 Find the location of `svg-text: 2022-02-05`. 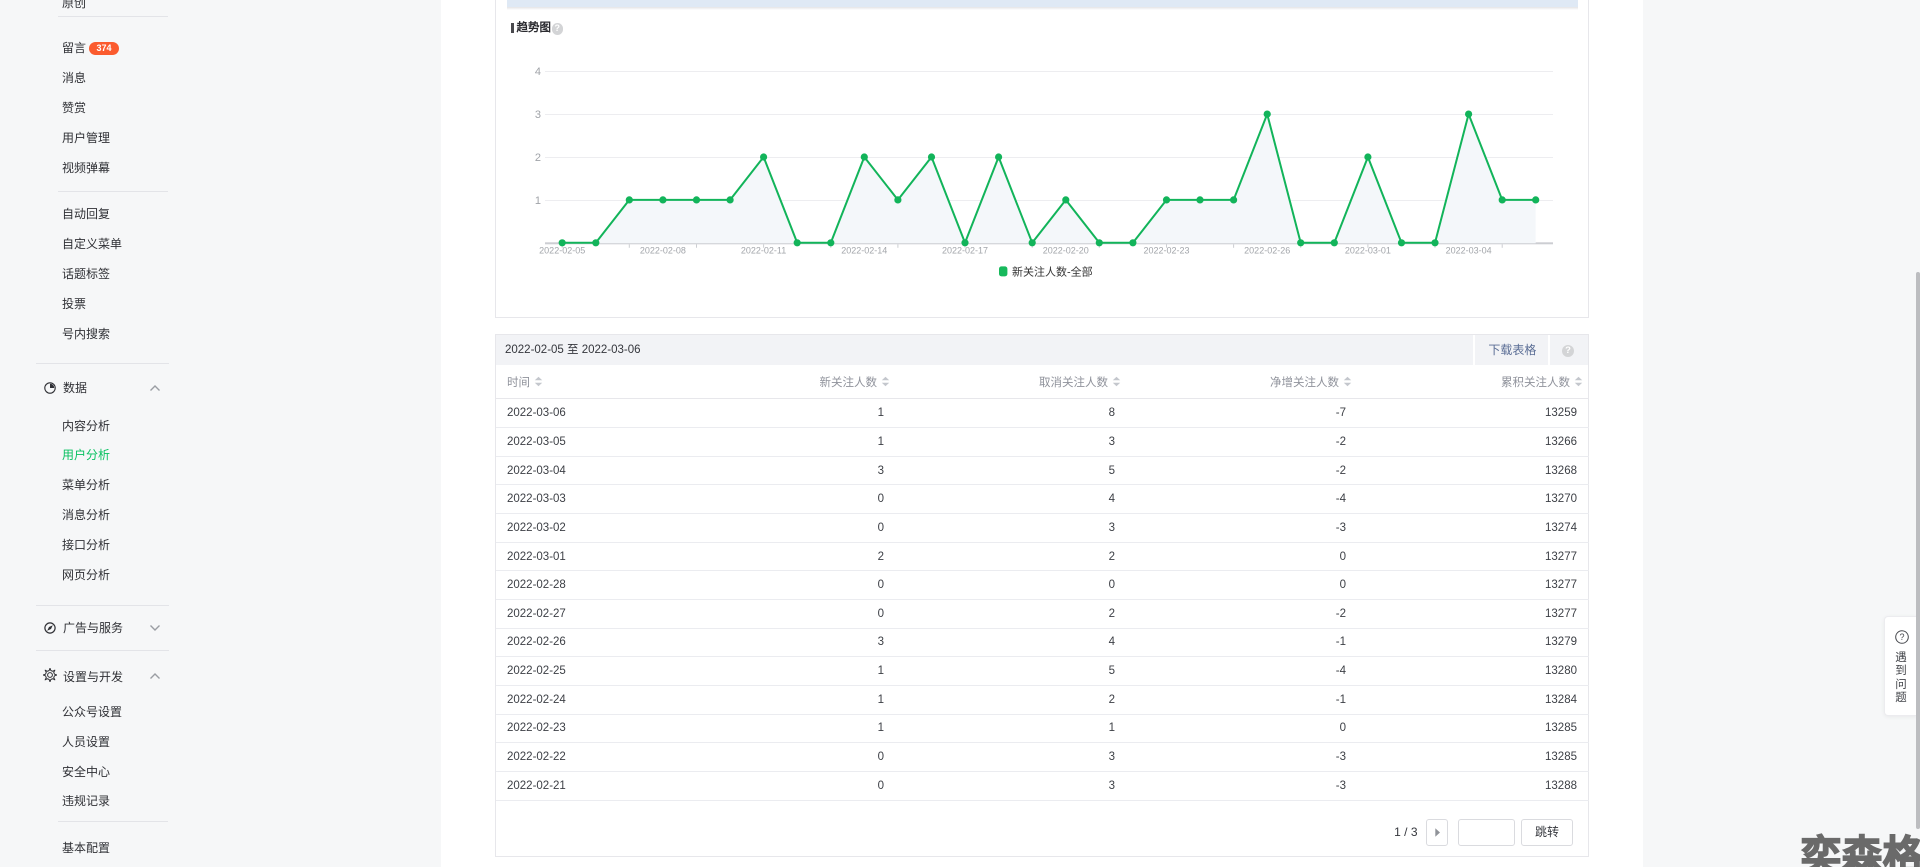

svg-text: 2022-02-05 is located at coordinates (562, 251).